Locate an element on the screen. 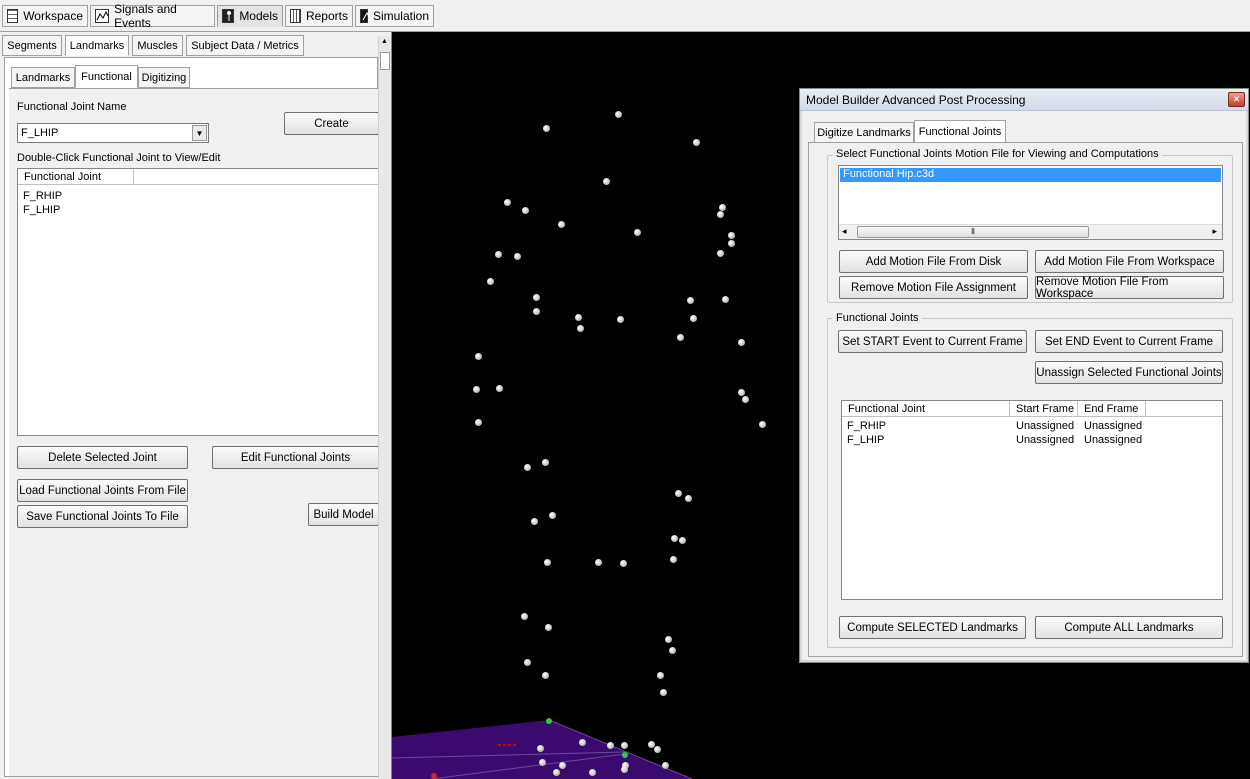  motion-file-list: Functional Hip.c3d ◂ ⦀ ▸ is located at coordinates (1030, 202).